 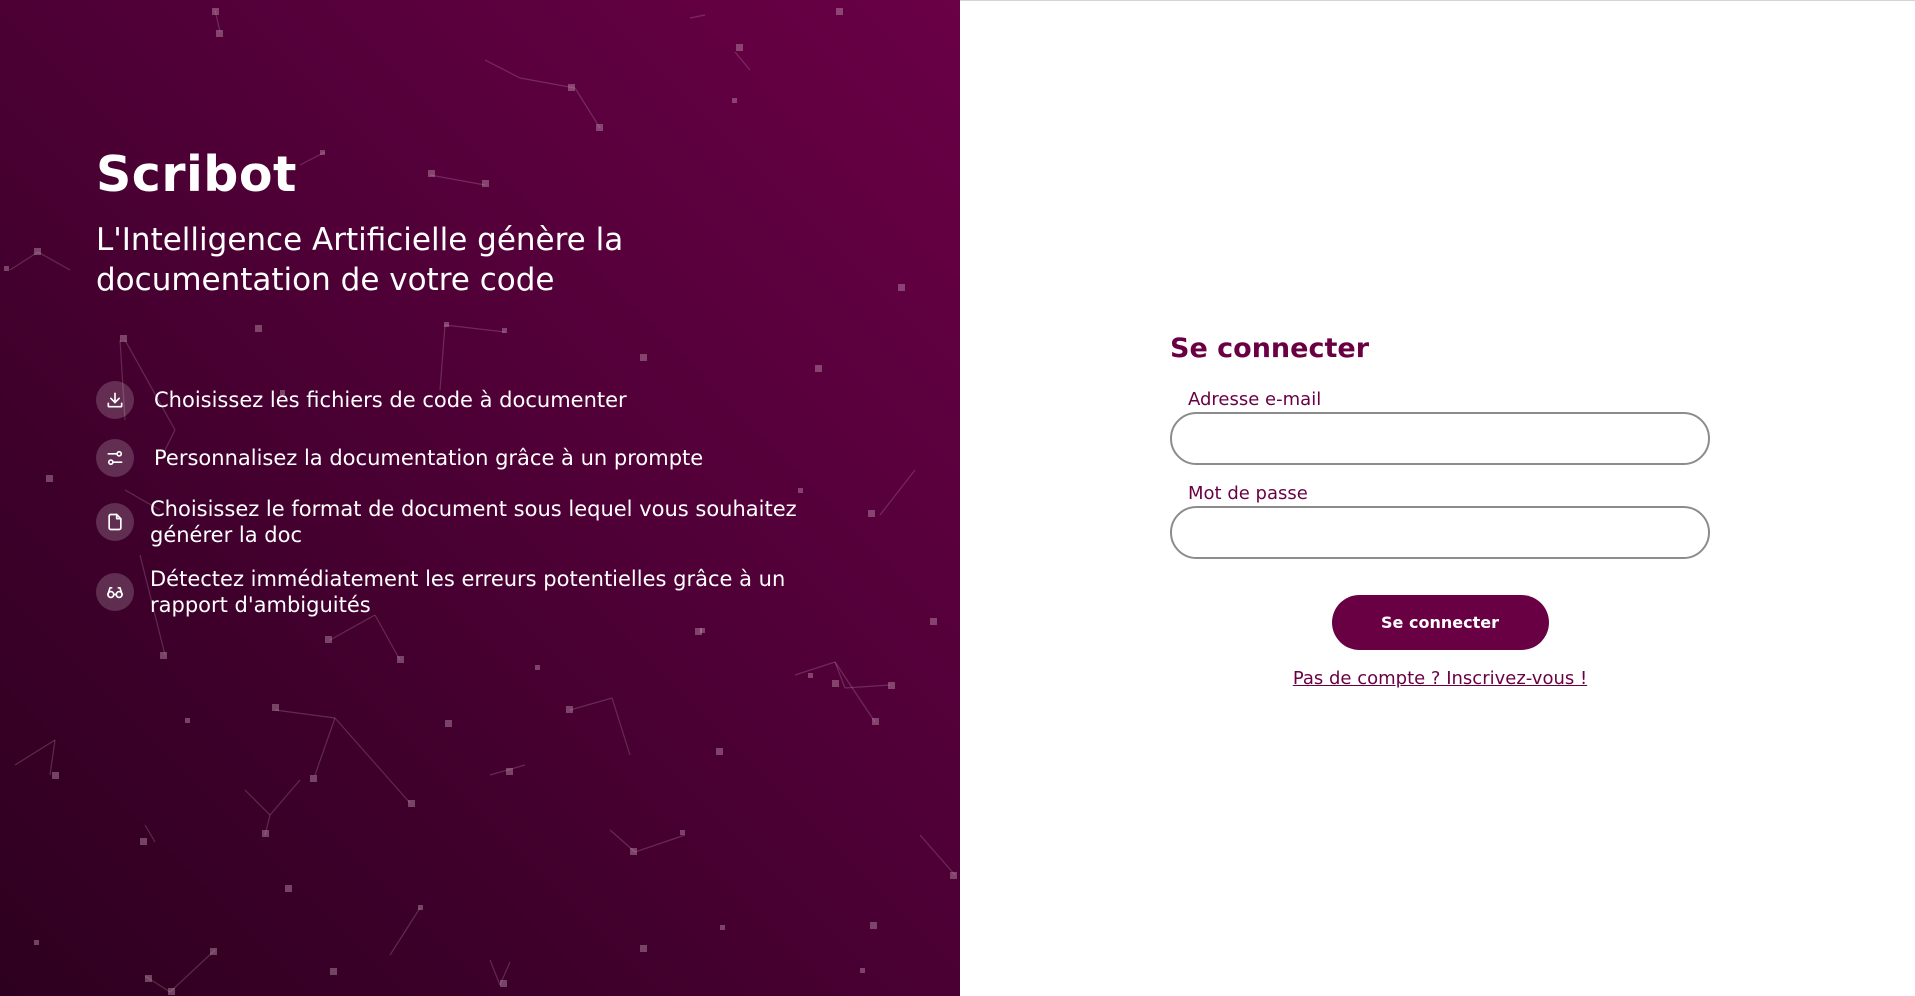 I want to click on sliders-icon, so click(x=115, y=458).